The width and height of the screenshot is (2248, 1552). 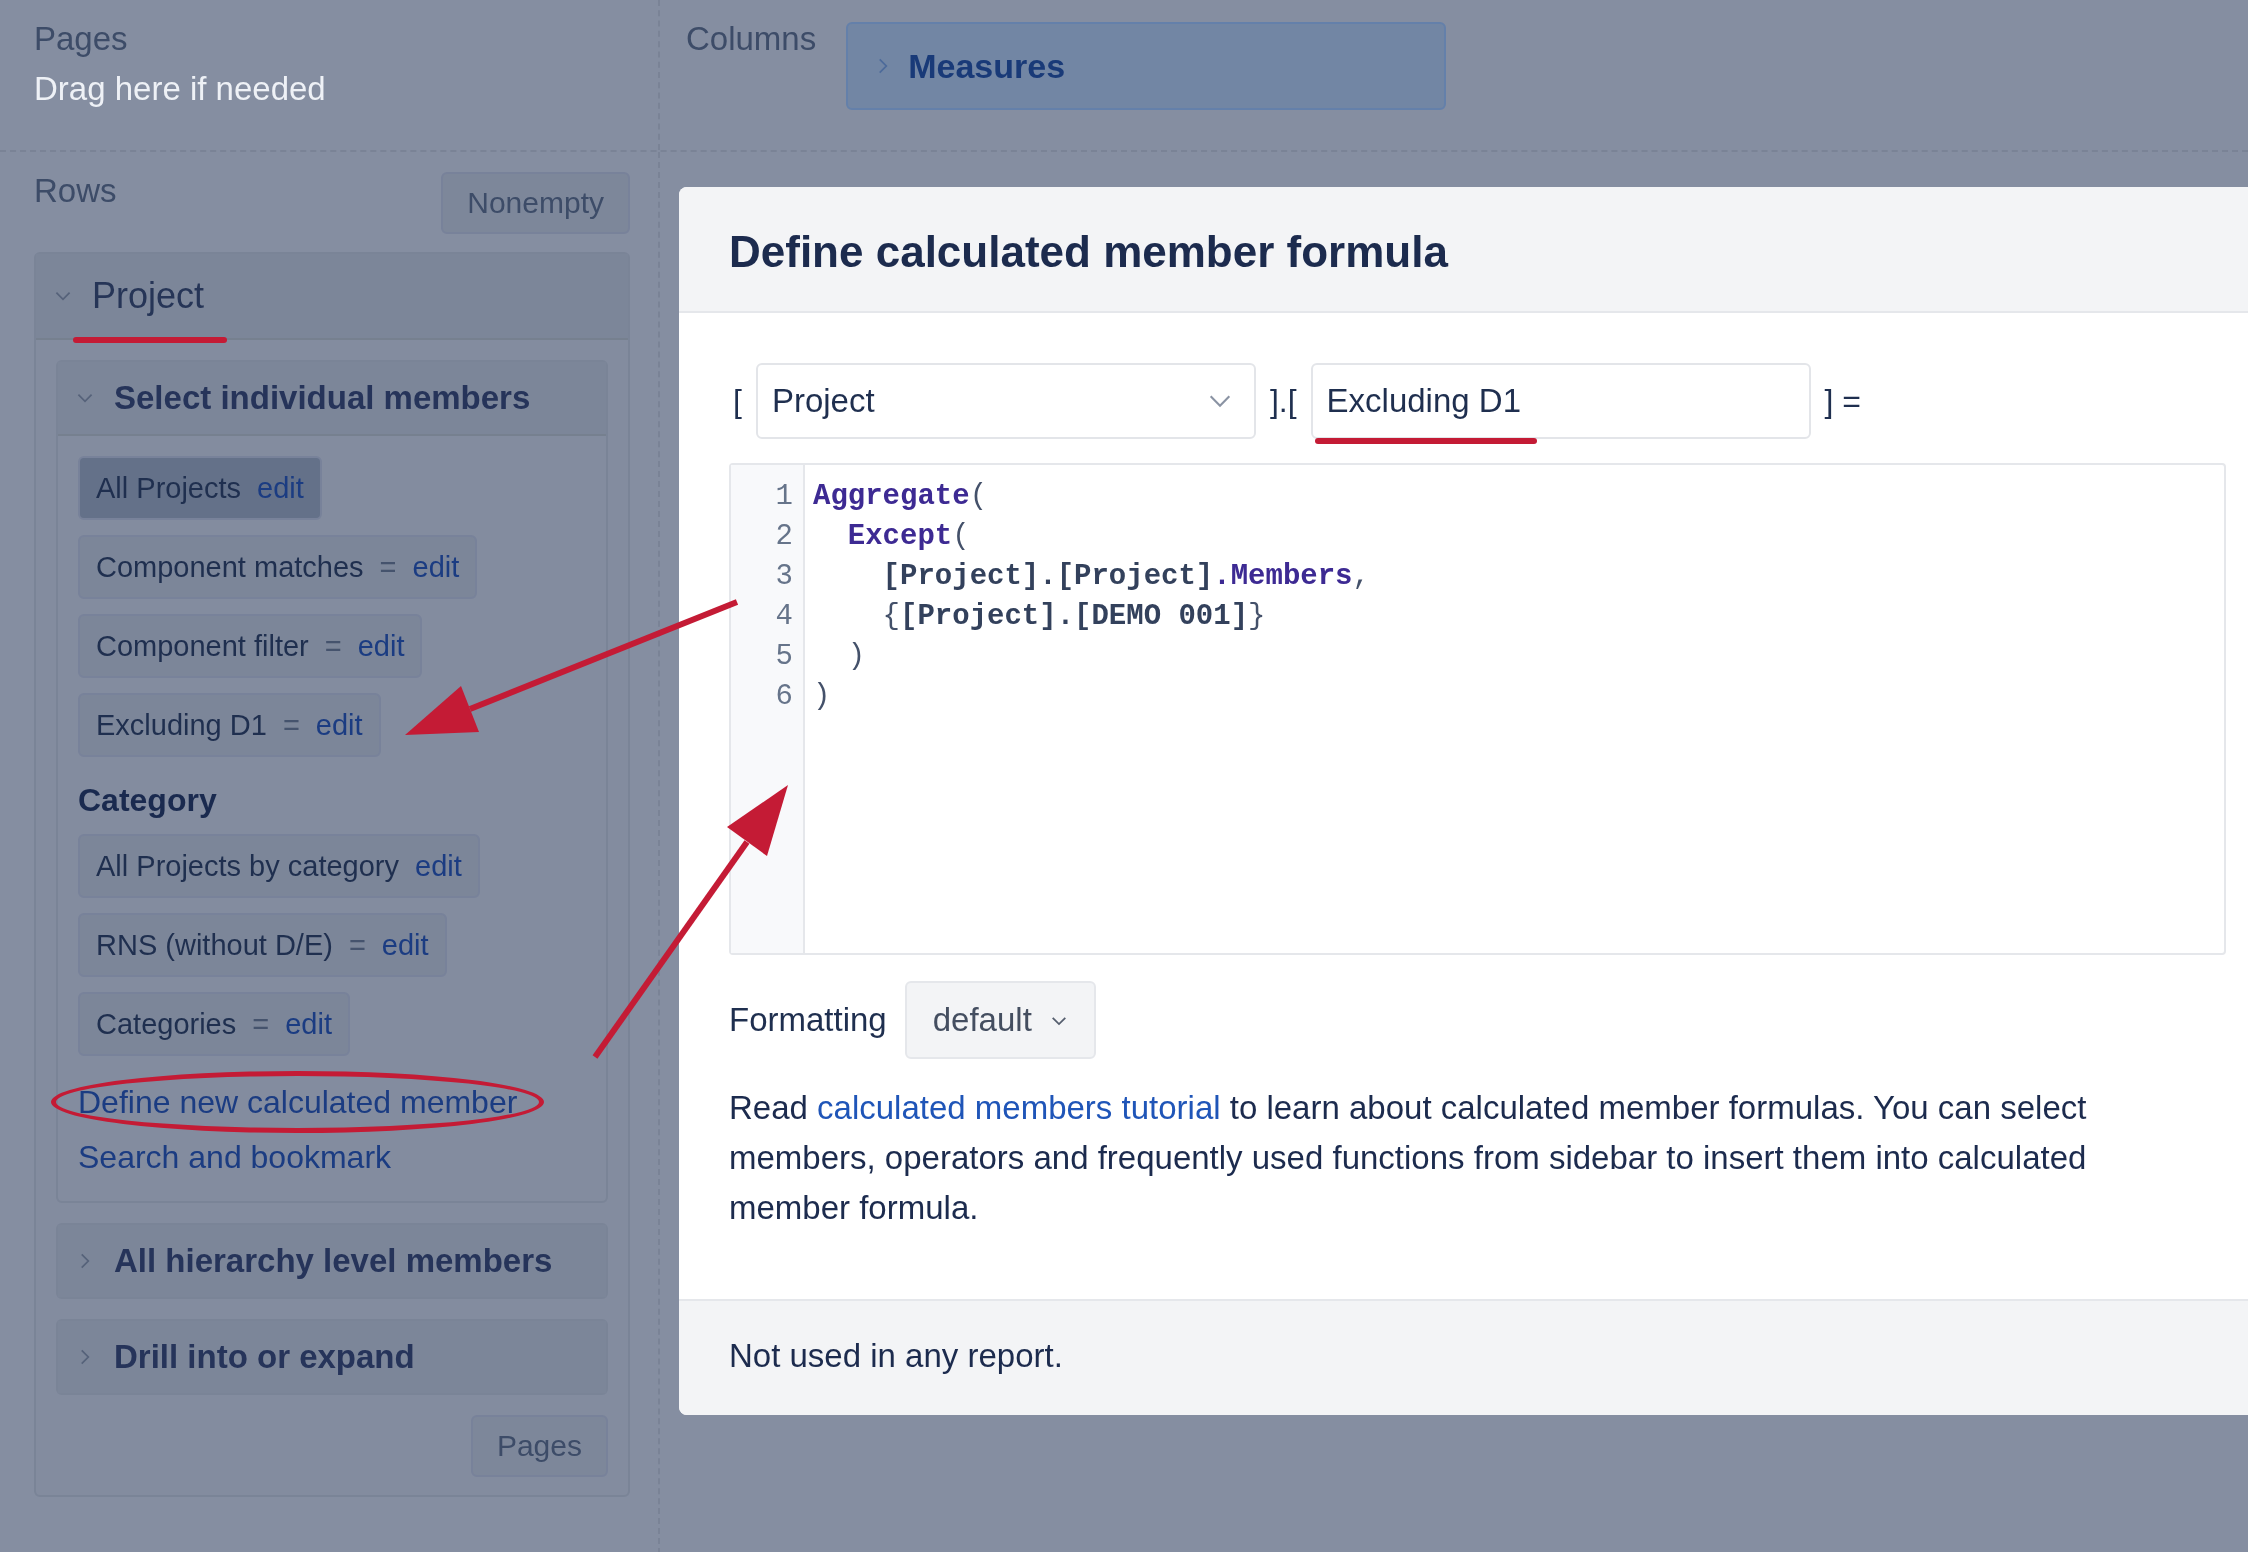 I want to click on member-chip: All Projects by category edit, so click(x=279, y=866).